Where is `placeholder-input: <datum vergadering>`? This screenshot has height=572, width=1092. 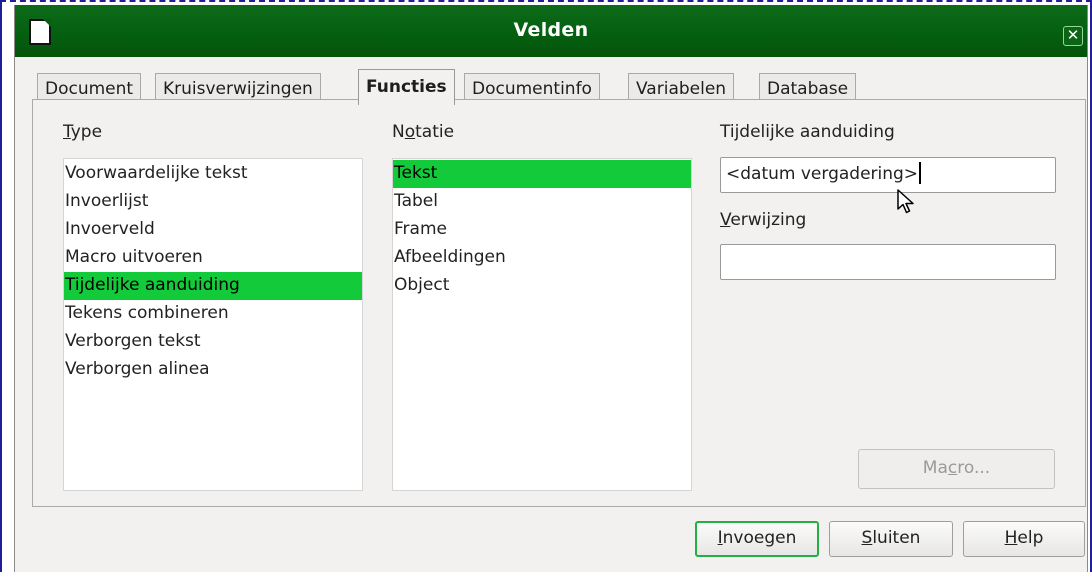
placeholder-input: <datum vergadering> is located at coordinates (888, 175).